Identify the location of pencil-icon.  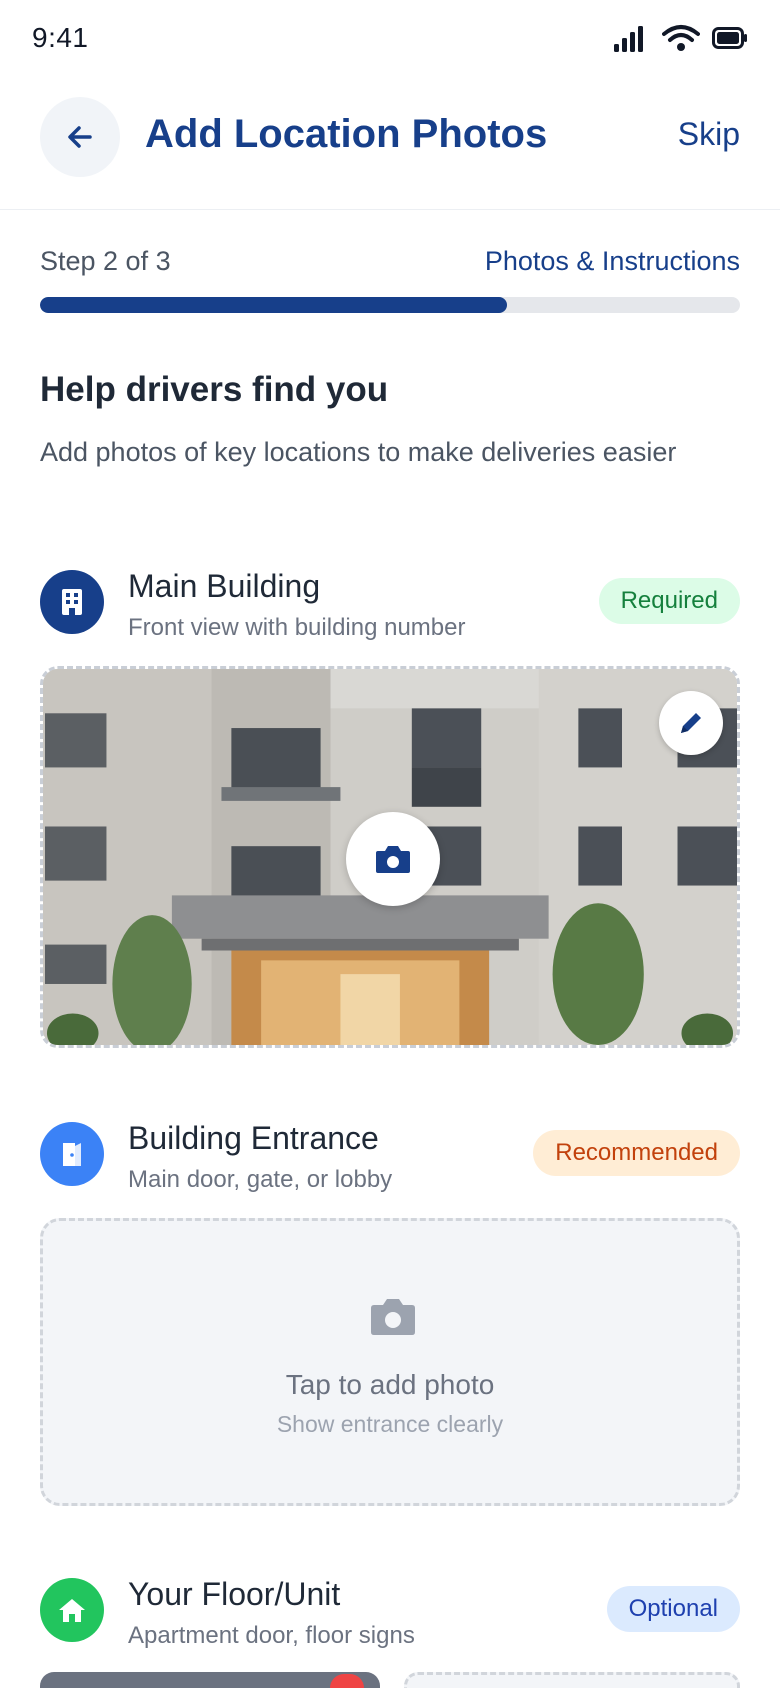
(691, 723).